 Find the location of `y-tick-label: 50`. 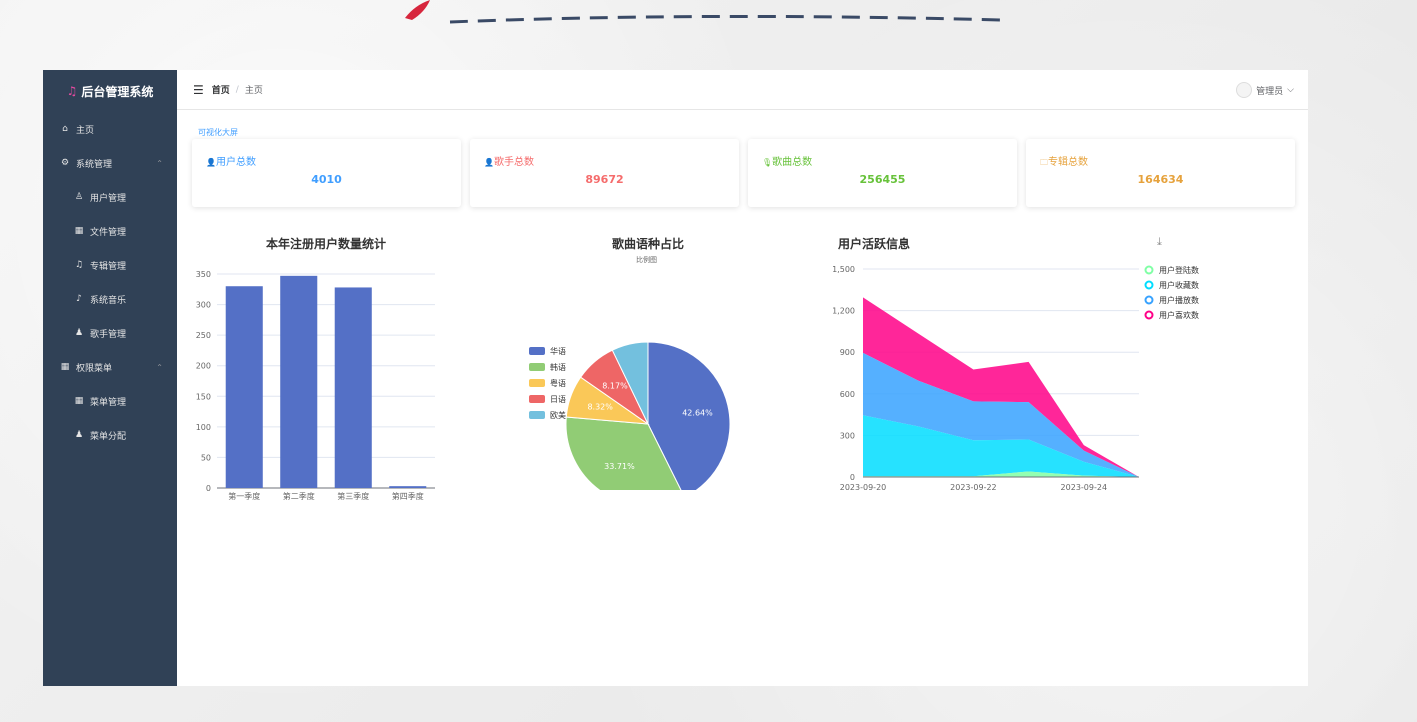

y-tick-label: 50 is located at coordinates (206, 457).